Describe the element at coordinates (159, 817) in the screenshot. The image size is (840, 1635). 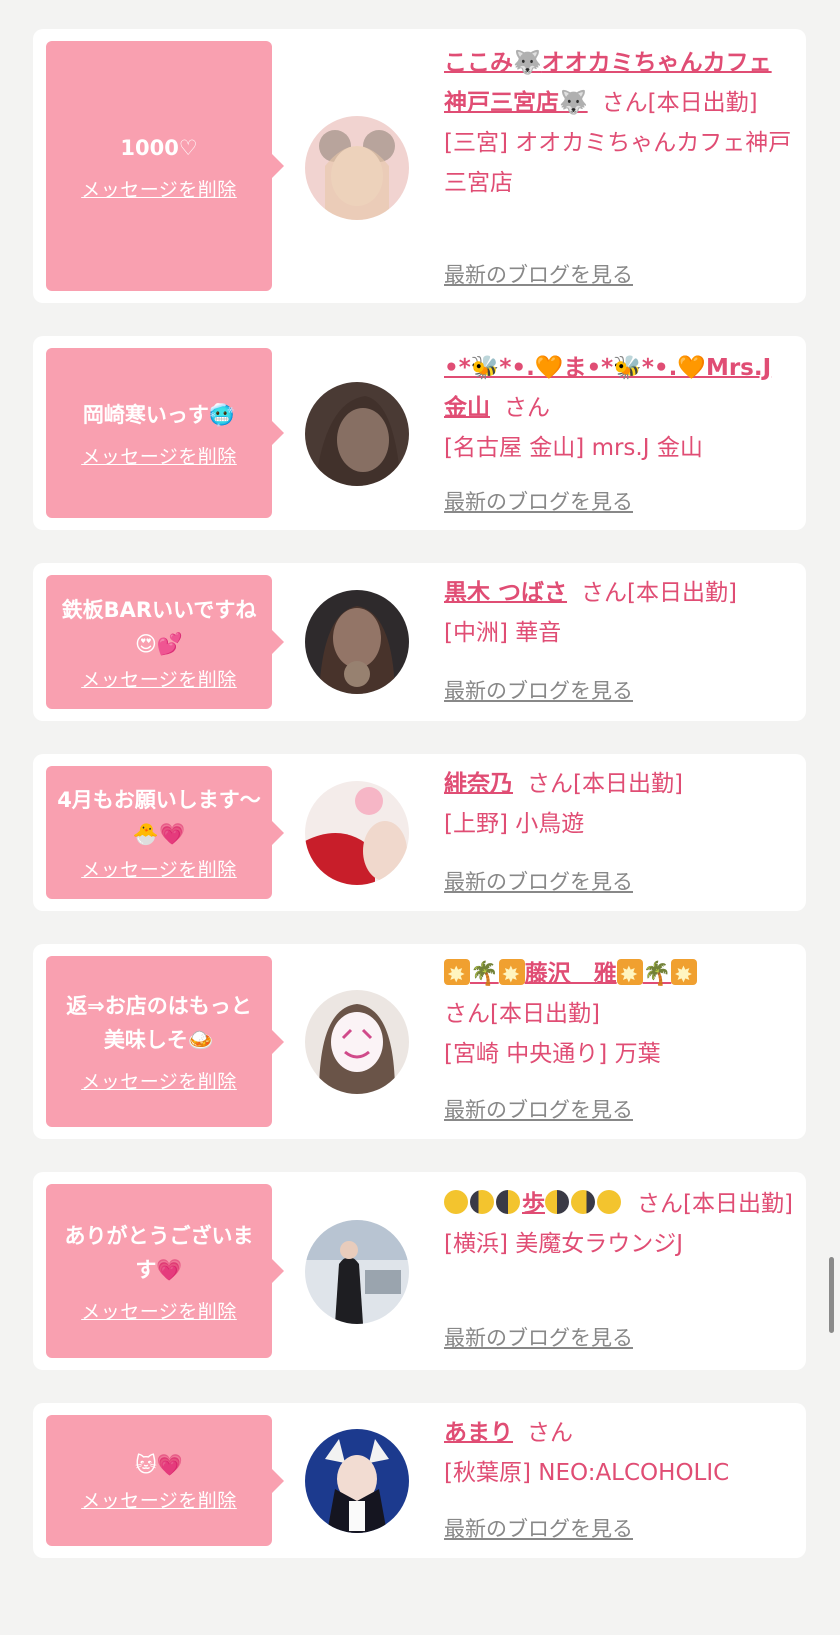
I see `message-text: 4月もお願いします〜🐣💗` at that location.